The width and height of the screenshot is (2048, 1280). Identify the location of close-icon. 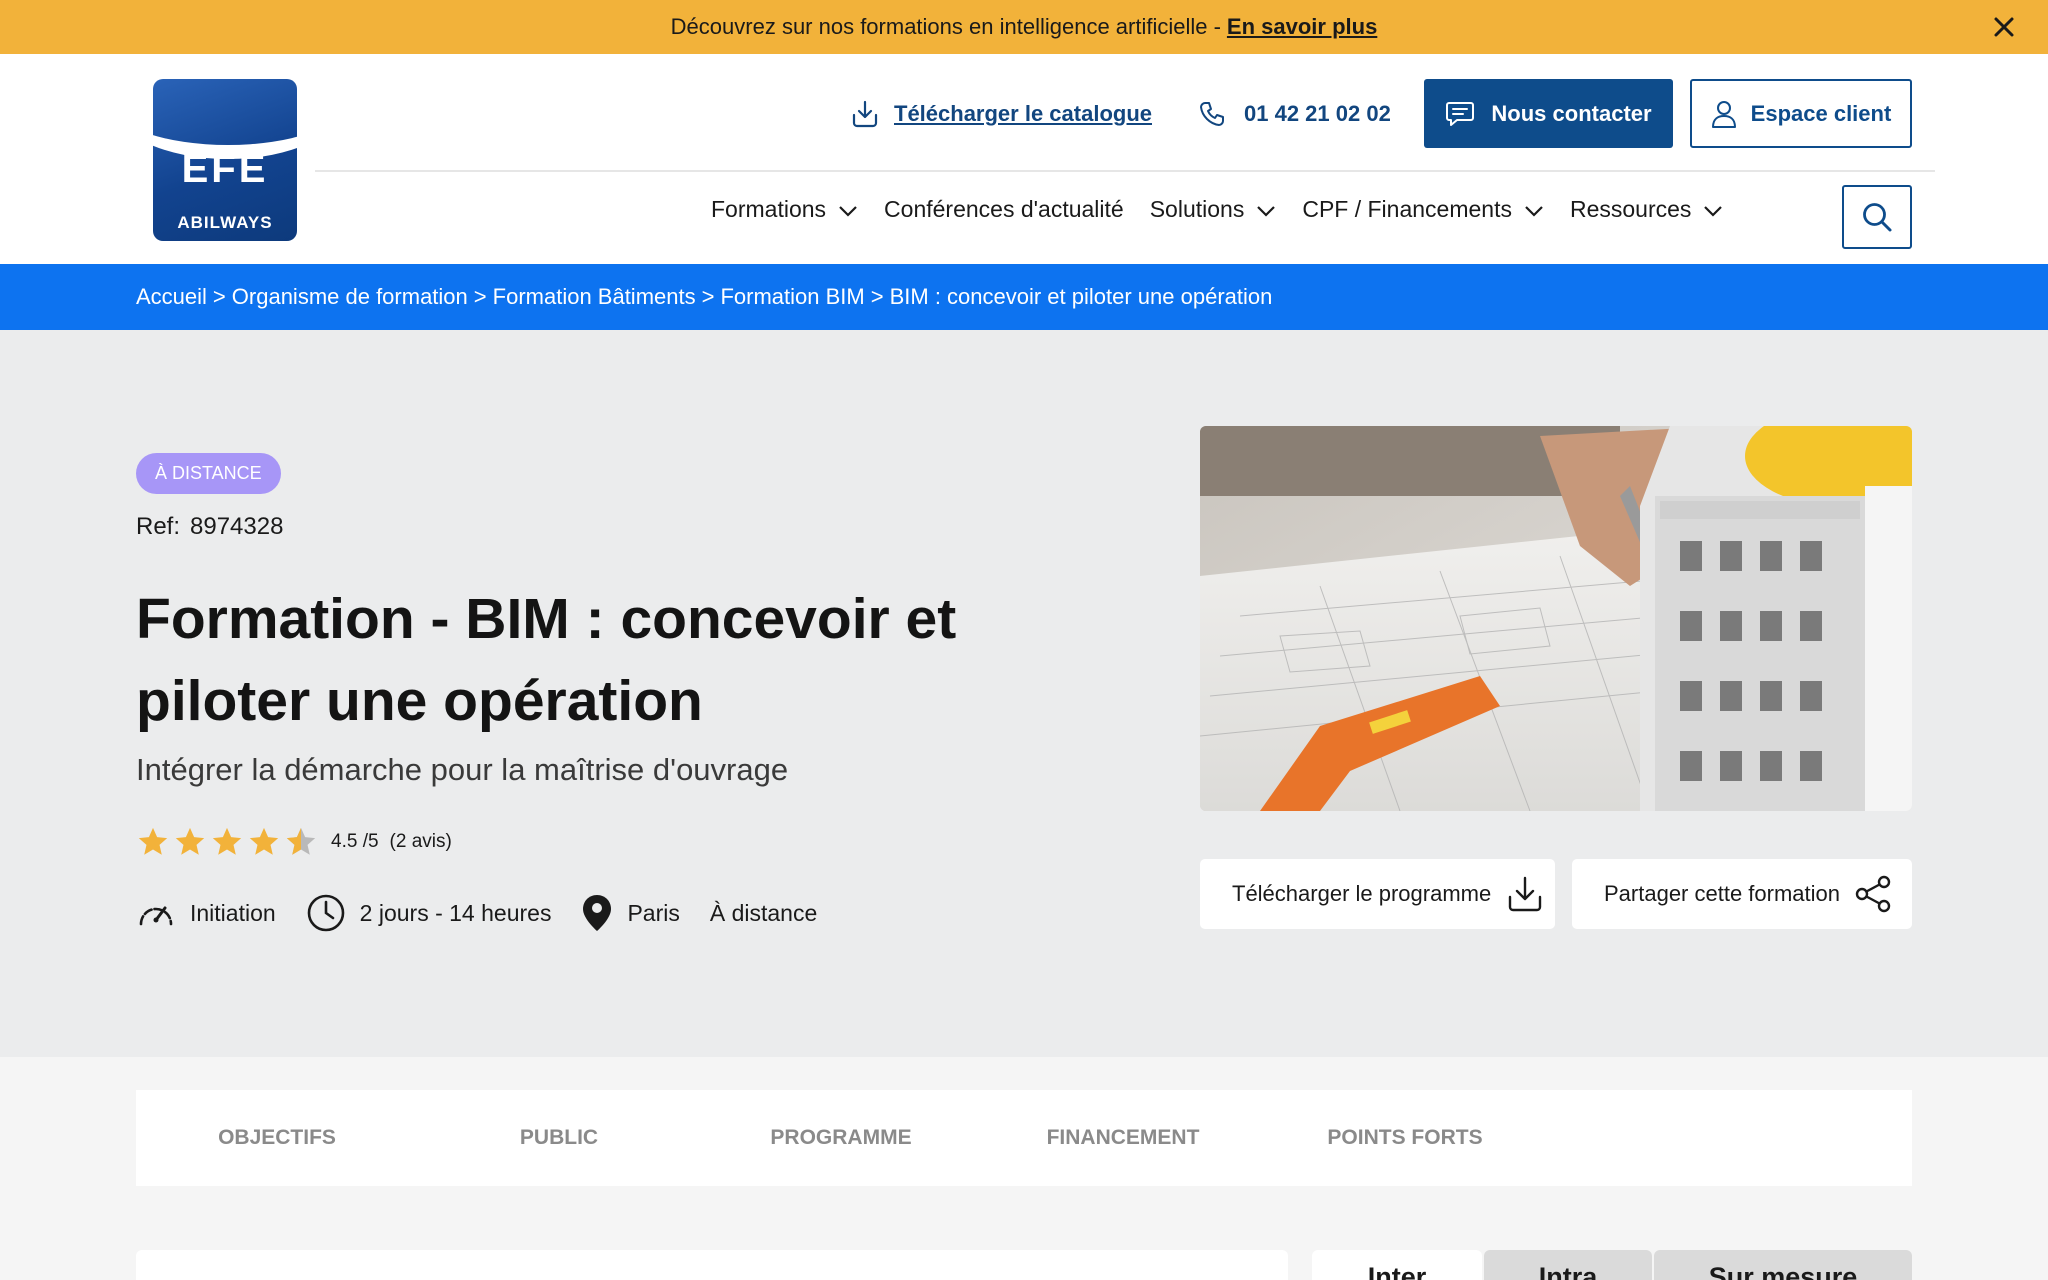
(2004, 27).